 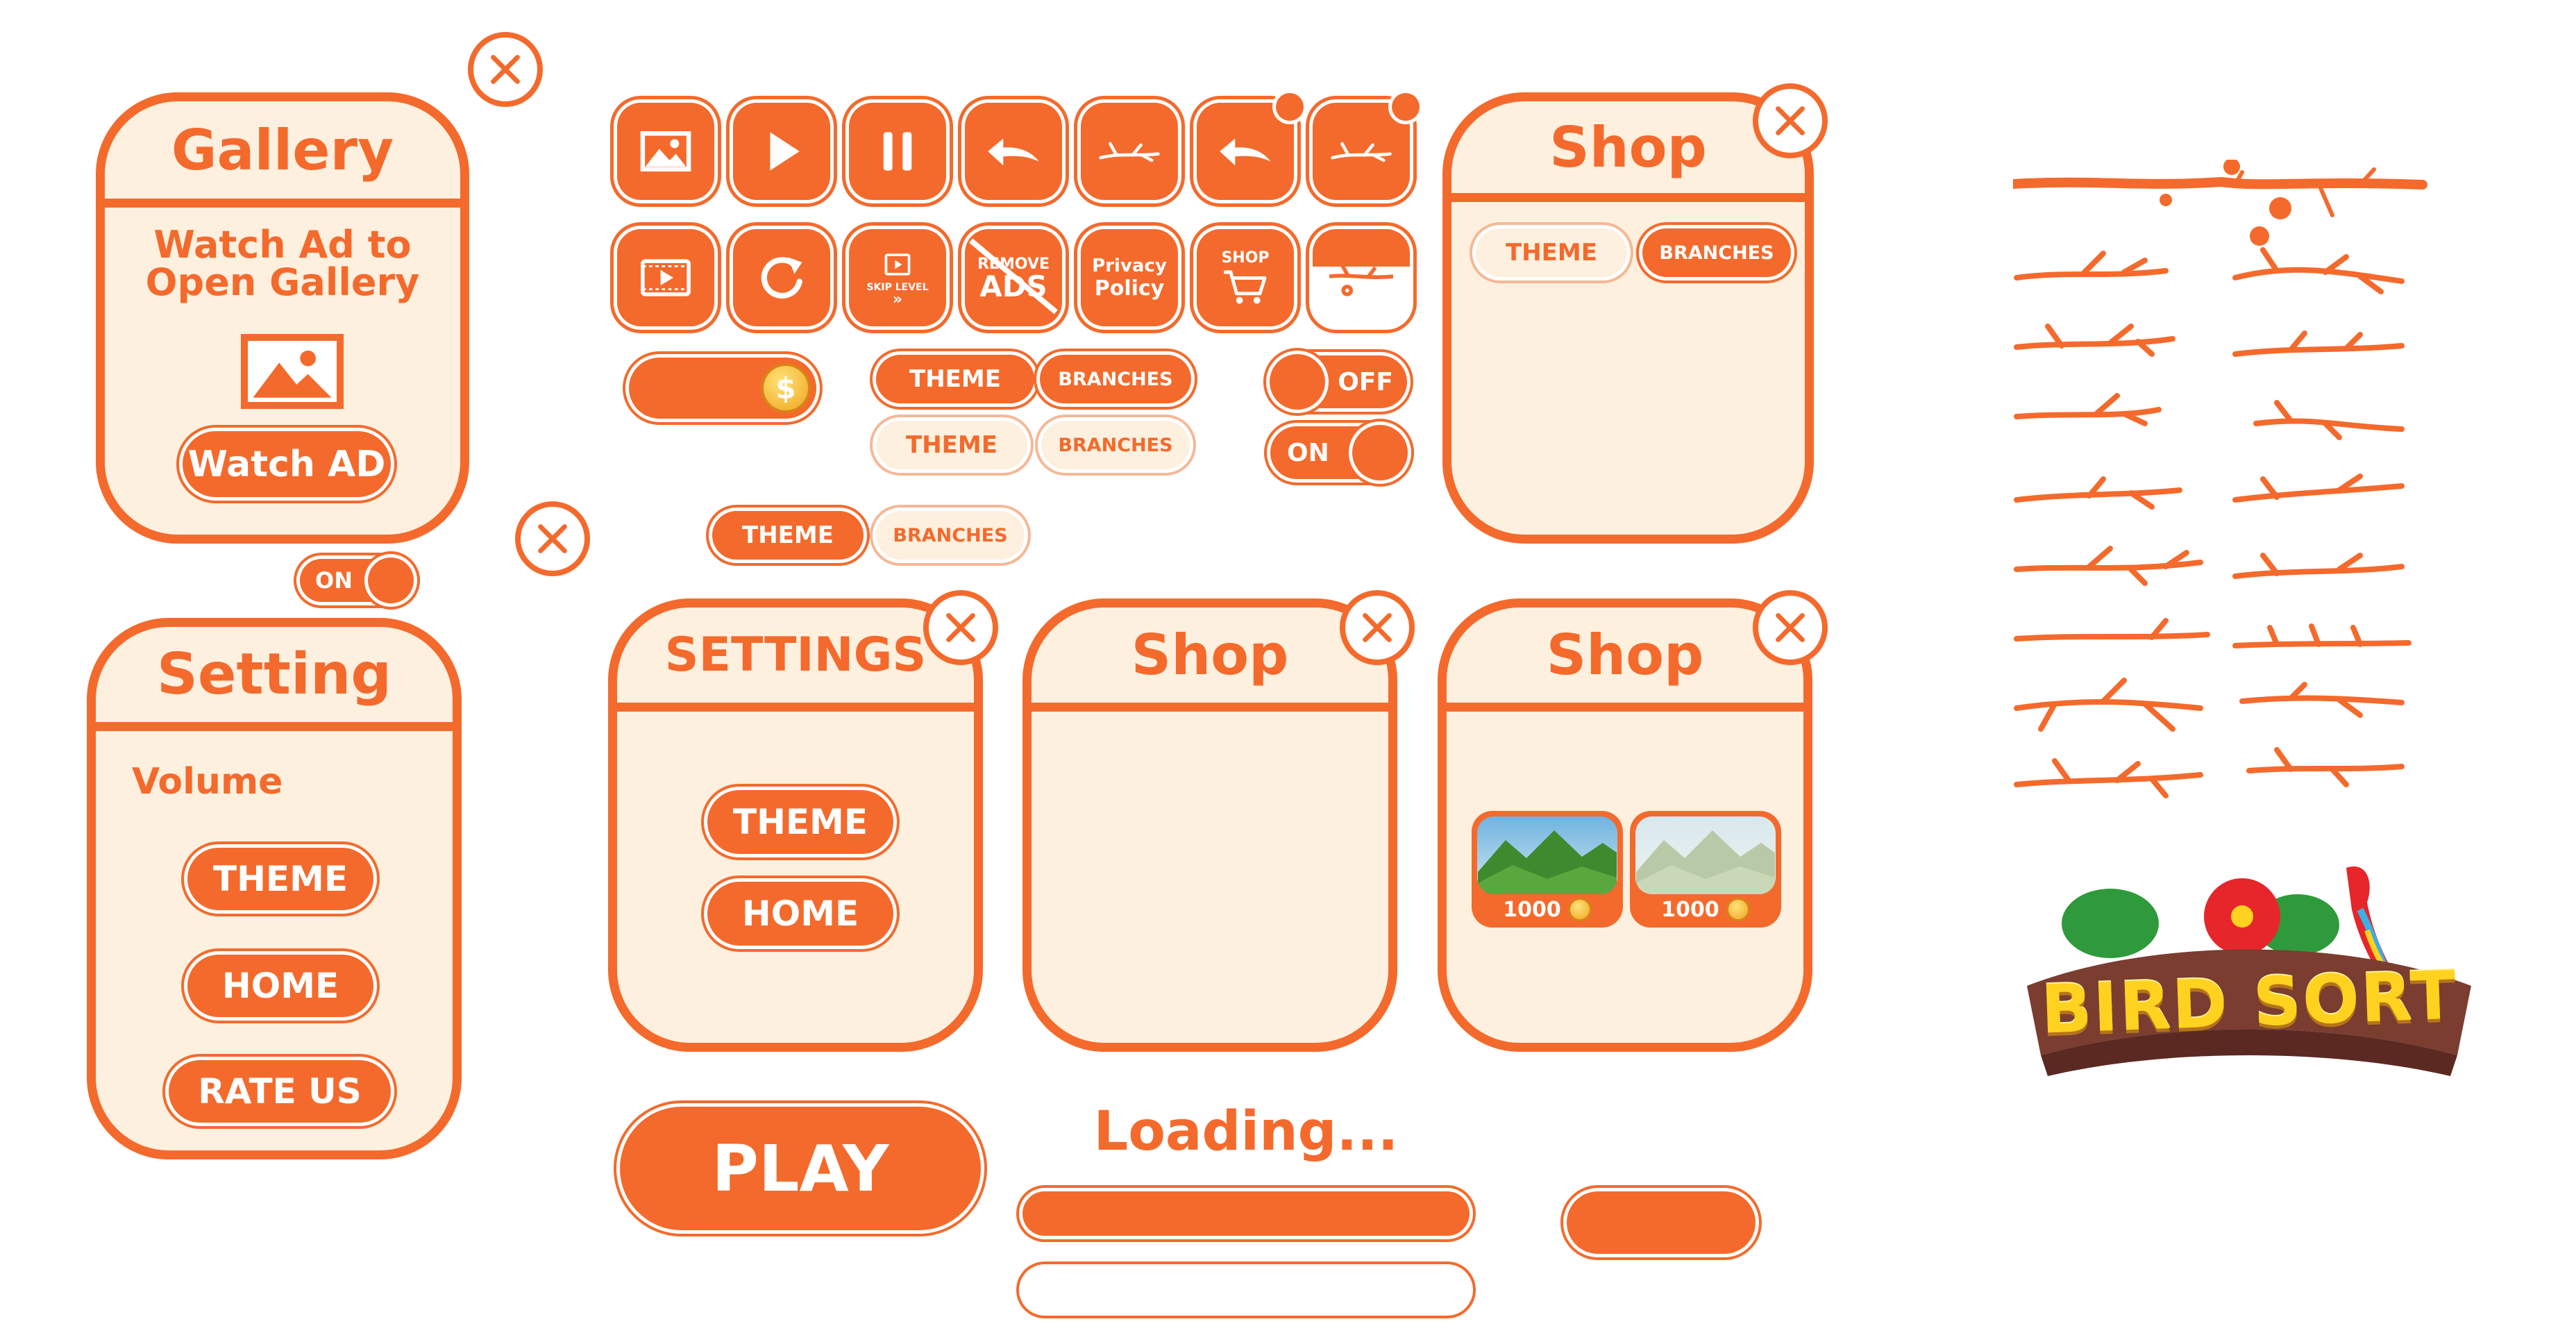 I want to click on branch-icon-button, so click(x=1129, y=151).